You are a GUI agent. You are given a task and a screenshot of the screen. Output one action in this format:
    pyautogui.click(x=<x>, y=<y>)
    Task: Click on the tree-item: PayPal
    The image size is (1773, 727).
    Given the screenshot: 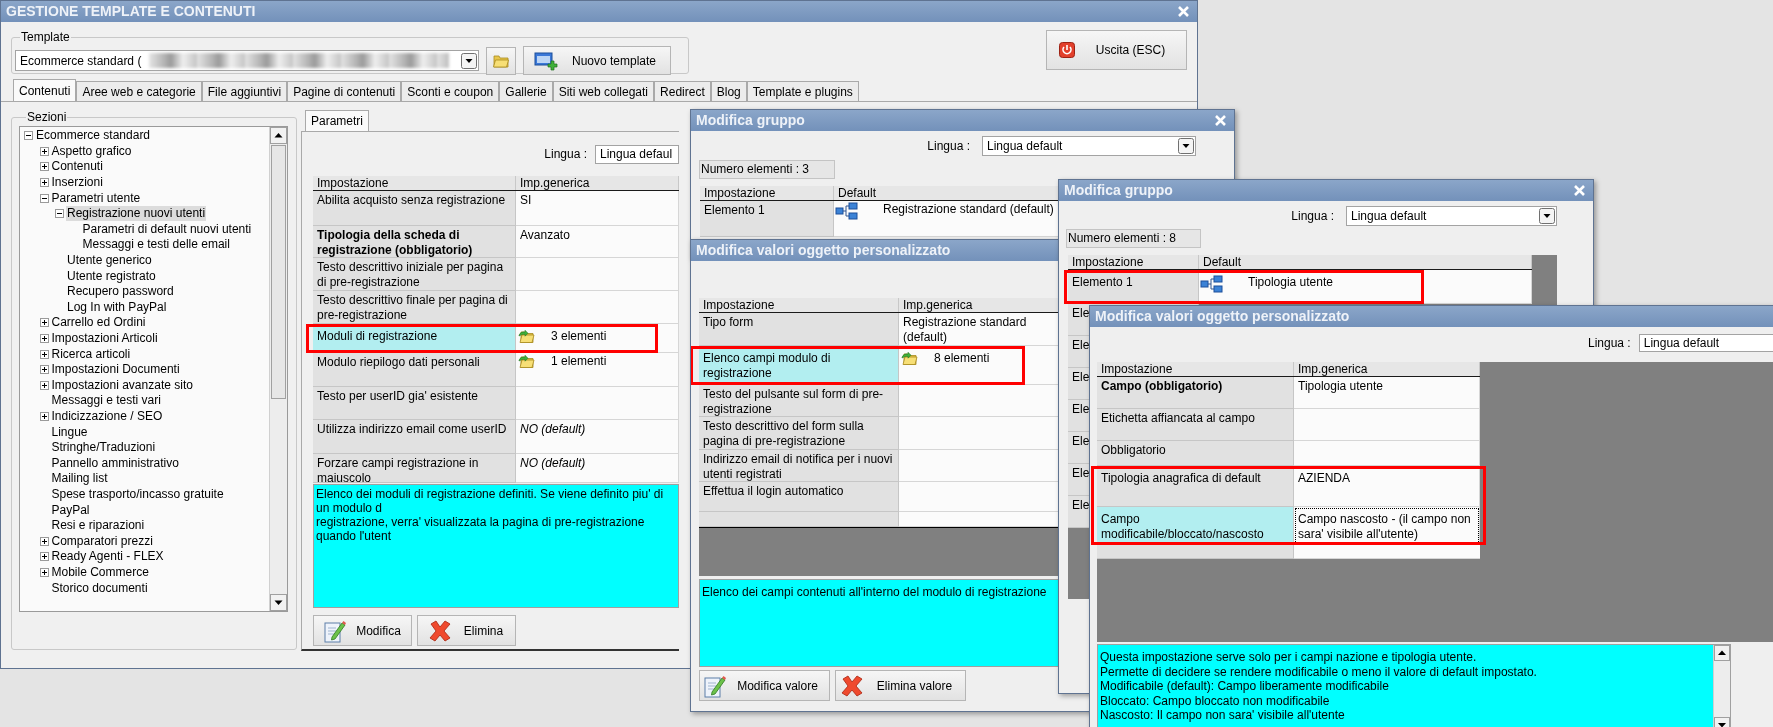 What is the action you would take?
    pyautogui.click(x=70, y=510)
    